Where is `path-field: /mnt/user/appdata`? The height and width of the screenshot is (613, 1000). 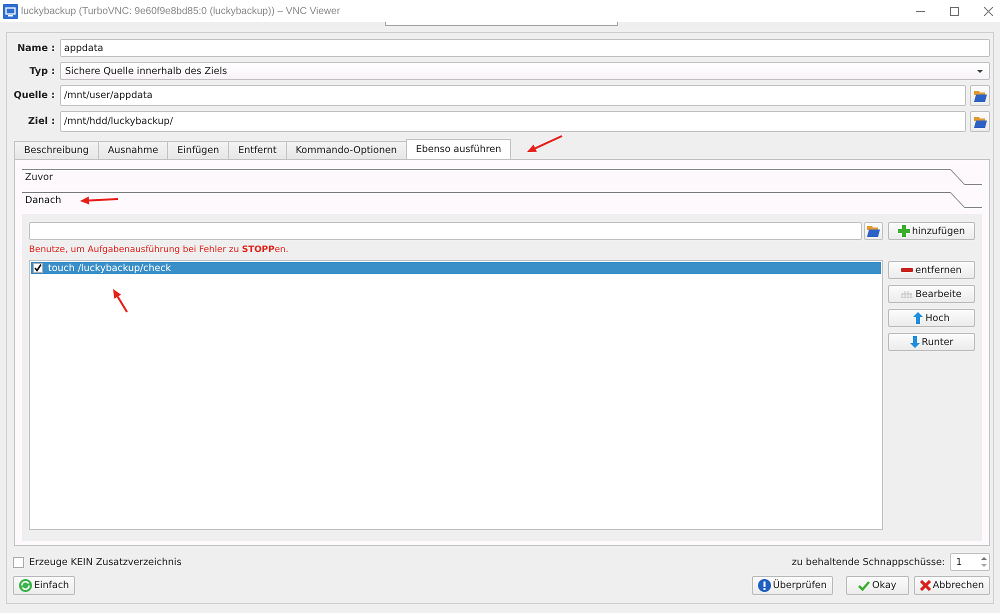
path-field: /mnt/user/appdata is located at coordinates (513, 95).